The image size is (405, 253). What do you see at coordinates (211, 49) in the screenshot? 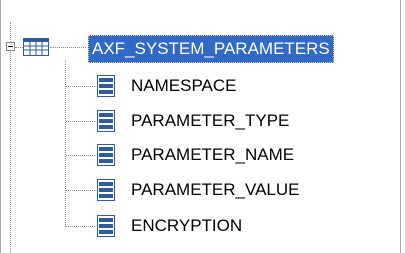
I see `tree-node-root-label: AXF_SYSTEM_PARAMETERS` at bounding box center [211, 49].